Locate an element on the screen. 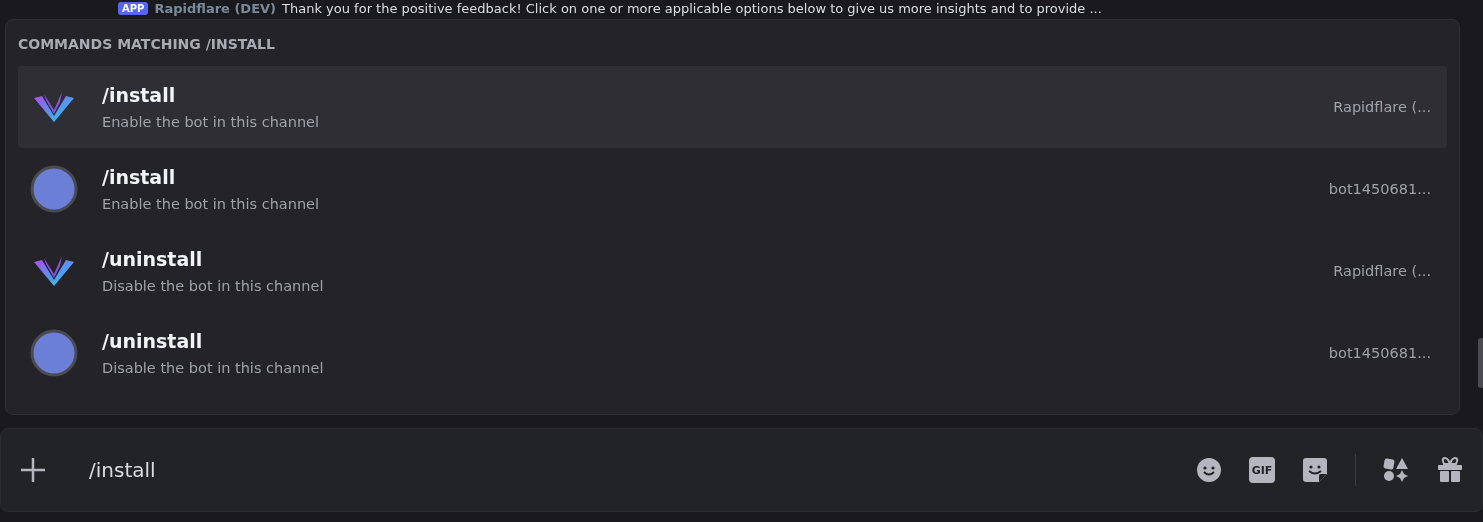 The image size is (1483, 522). plus-icon is located at coordinates (33, 470).